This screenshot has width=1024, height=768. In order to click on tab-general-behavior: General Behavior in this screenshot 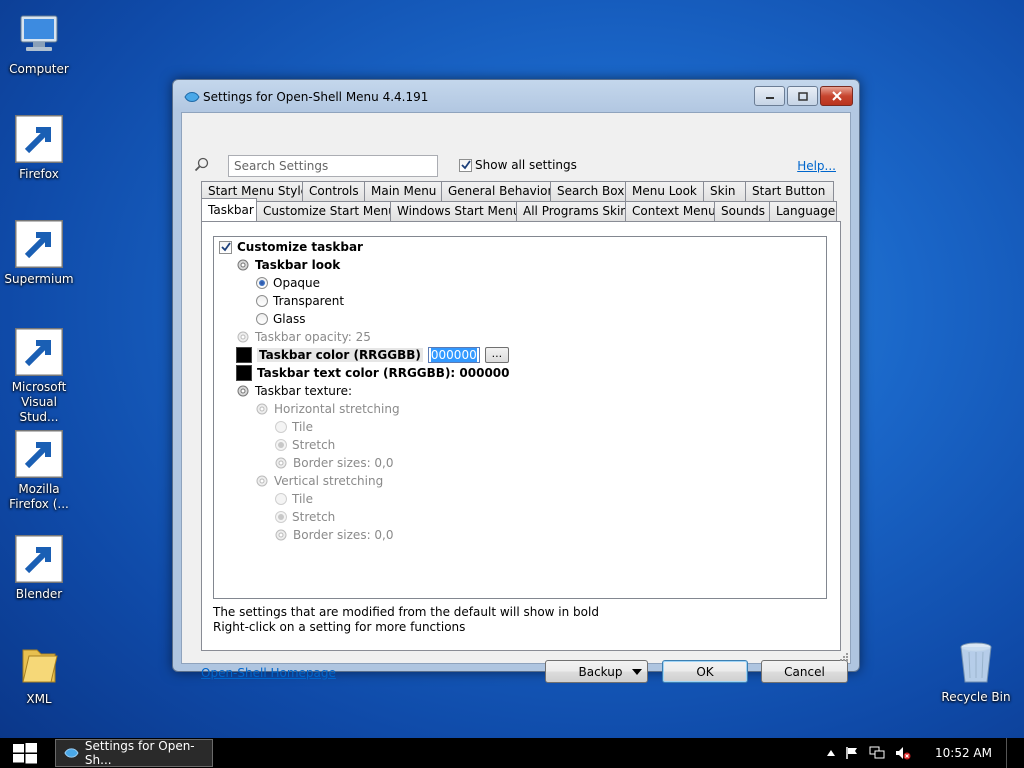, I will do `click(496, 191)`.